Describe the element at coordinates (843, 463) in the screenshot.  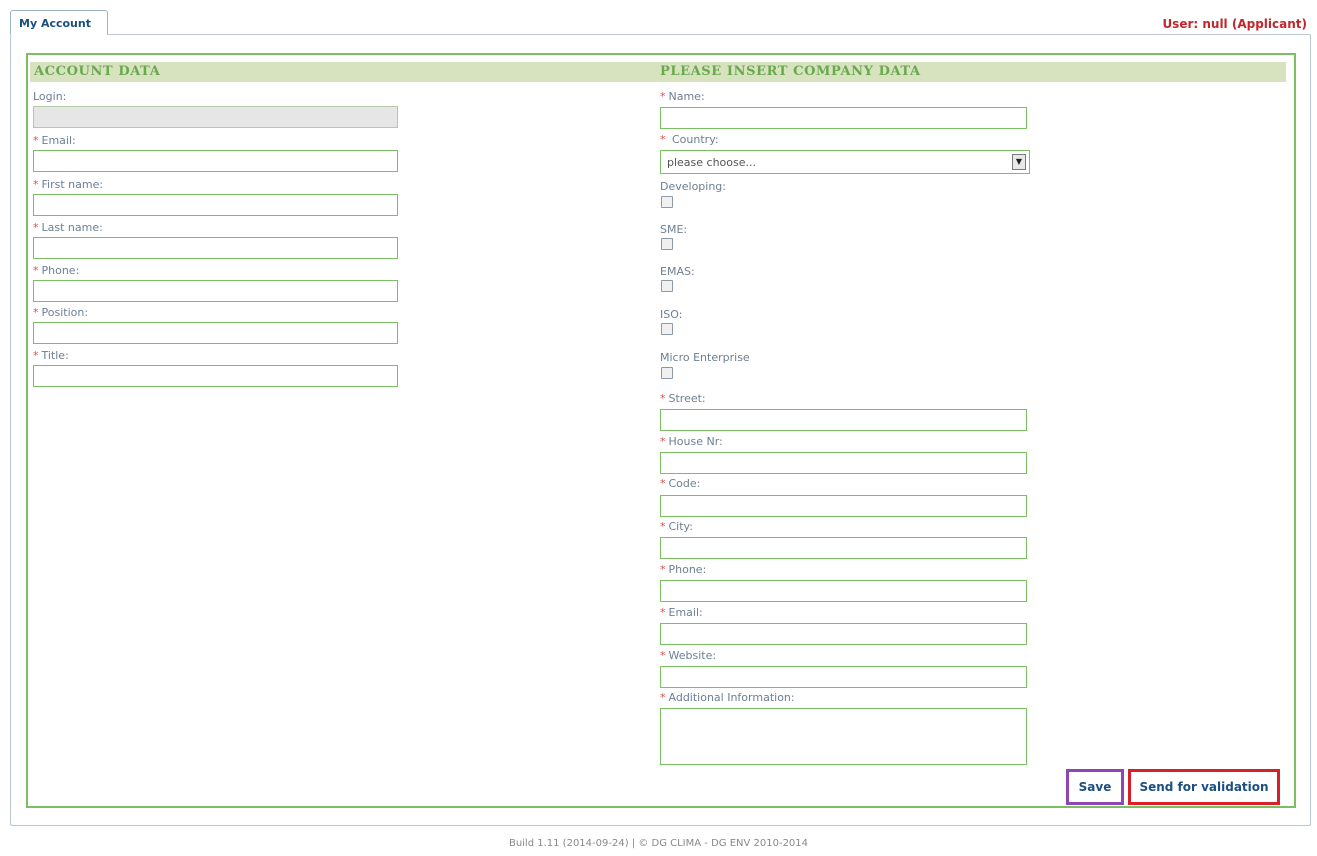
I see `house-nr-field` at that location.